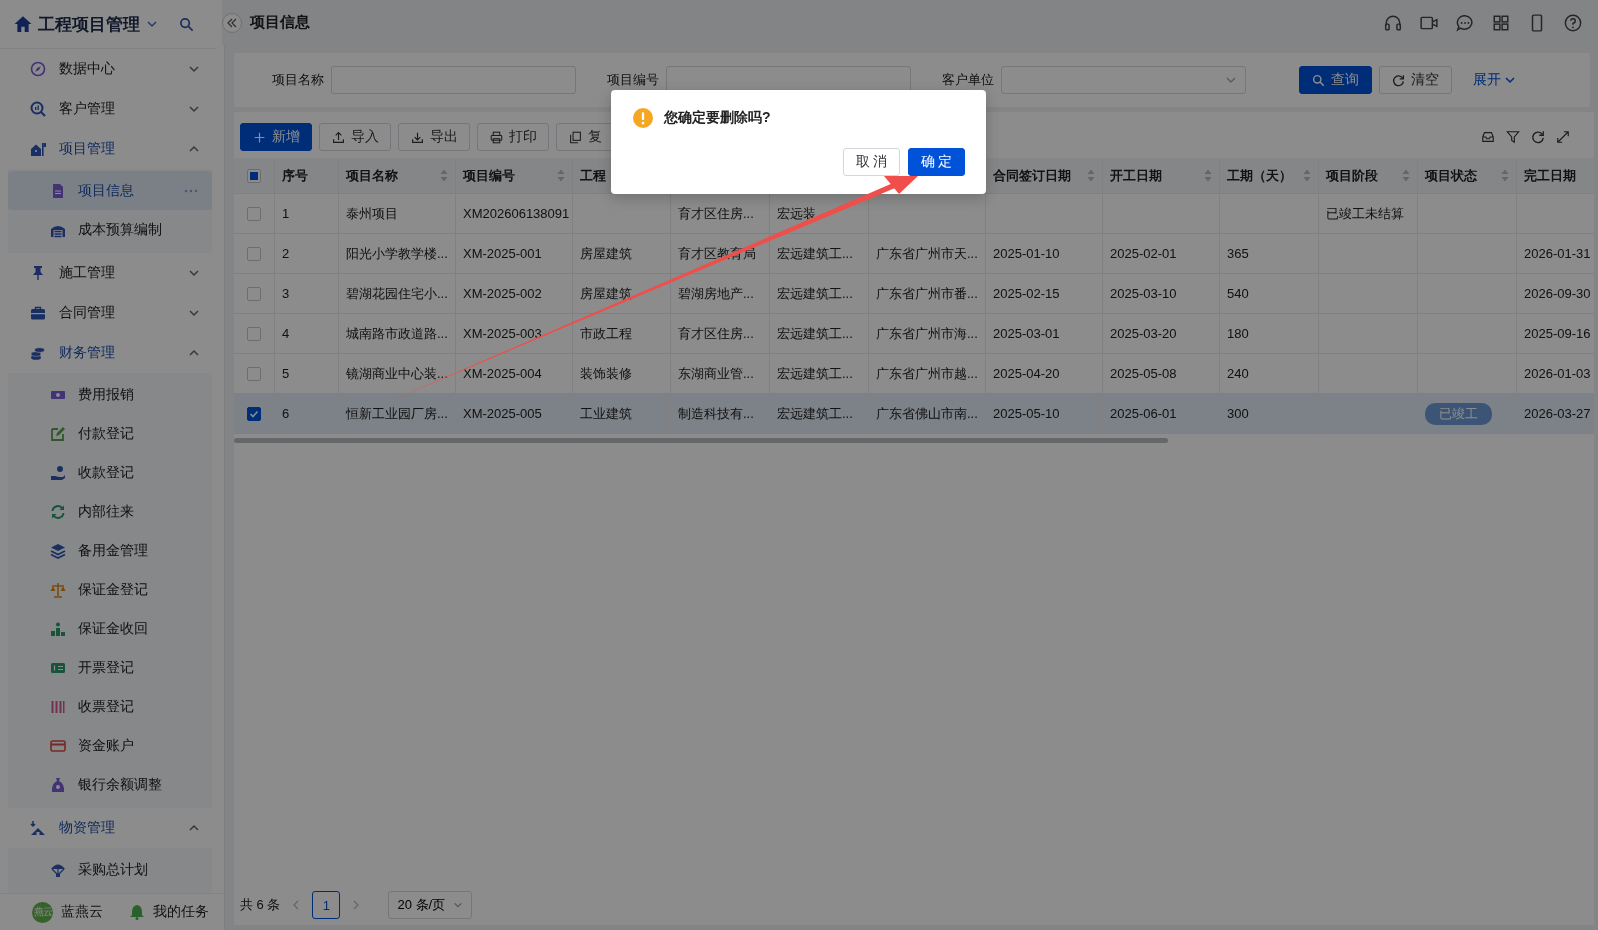 The height and width of the screenshot is (930, 1598). I want to click on double-chevron-left-icon, so click(232, 22).